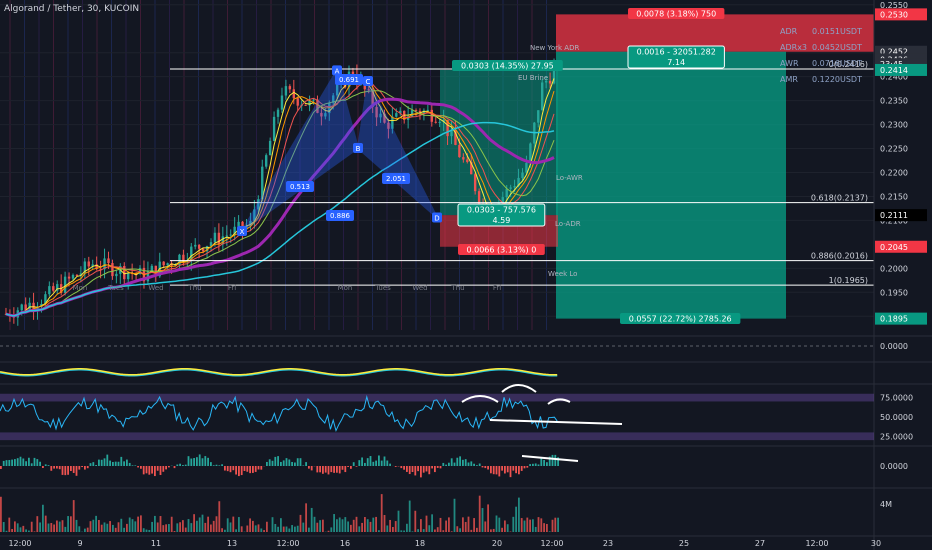  I want to click on position-label: 0.0557 (22.72%) 2785.26, so click(680, 319).